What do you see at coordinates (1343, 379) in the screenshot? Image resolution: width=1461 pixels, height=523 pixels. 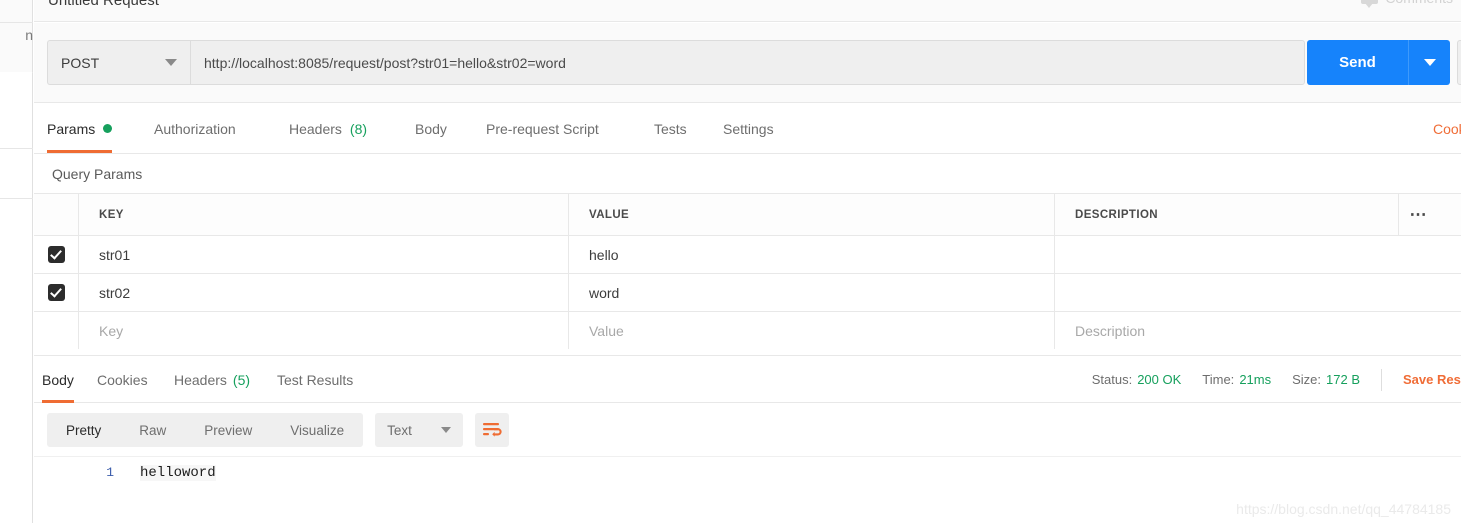 I see `size-value: 172 B` at bounding box center [1343, 379].